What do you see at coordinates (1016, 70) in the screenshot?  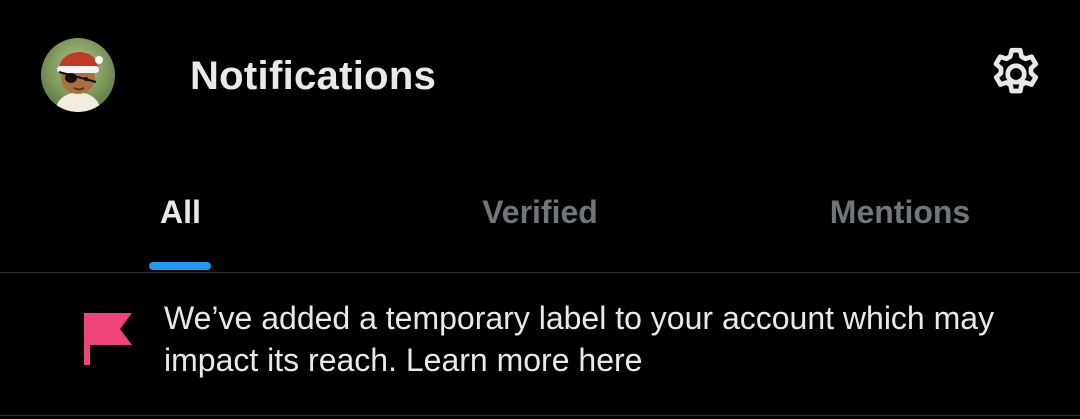 I see `gear-icon` at bounding box center [1016, 70].